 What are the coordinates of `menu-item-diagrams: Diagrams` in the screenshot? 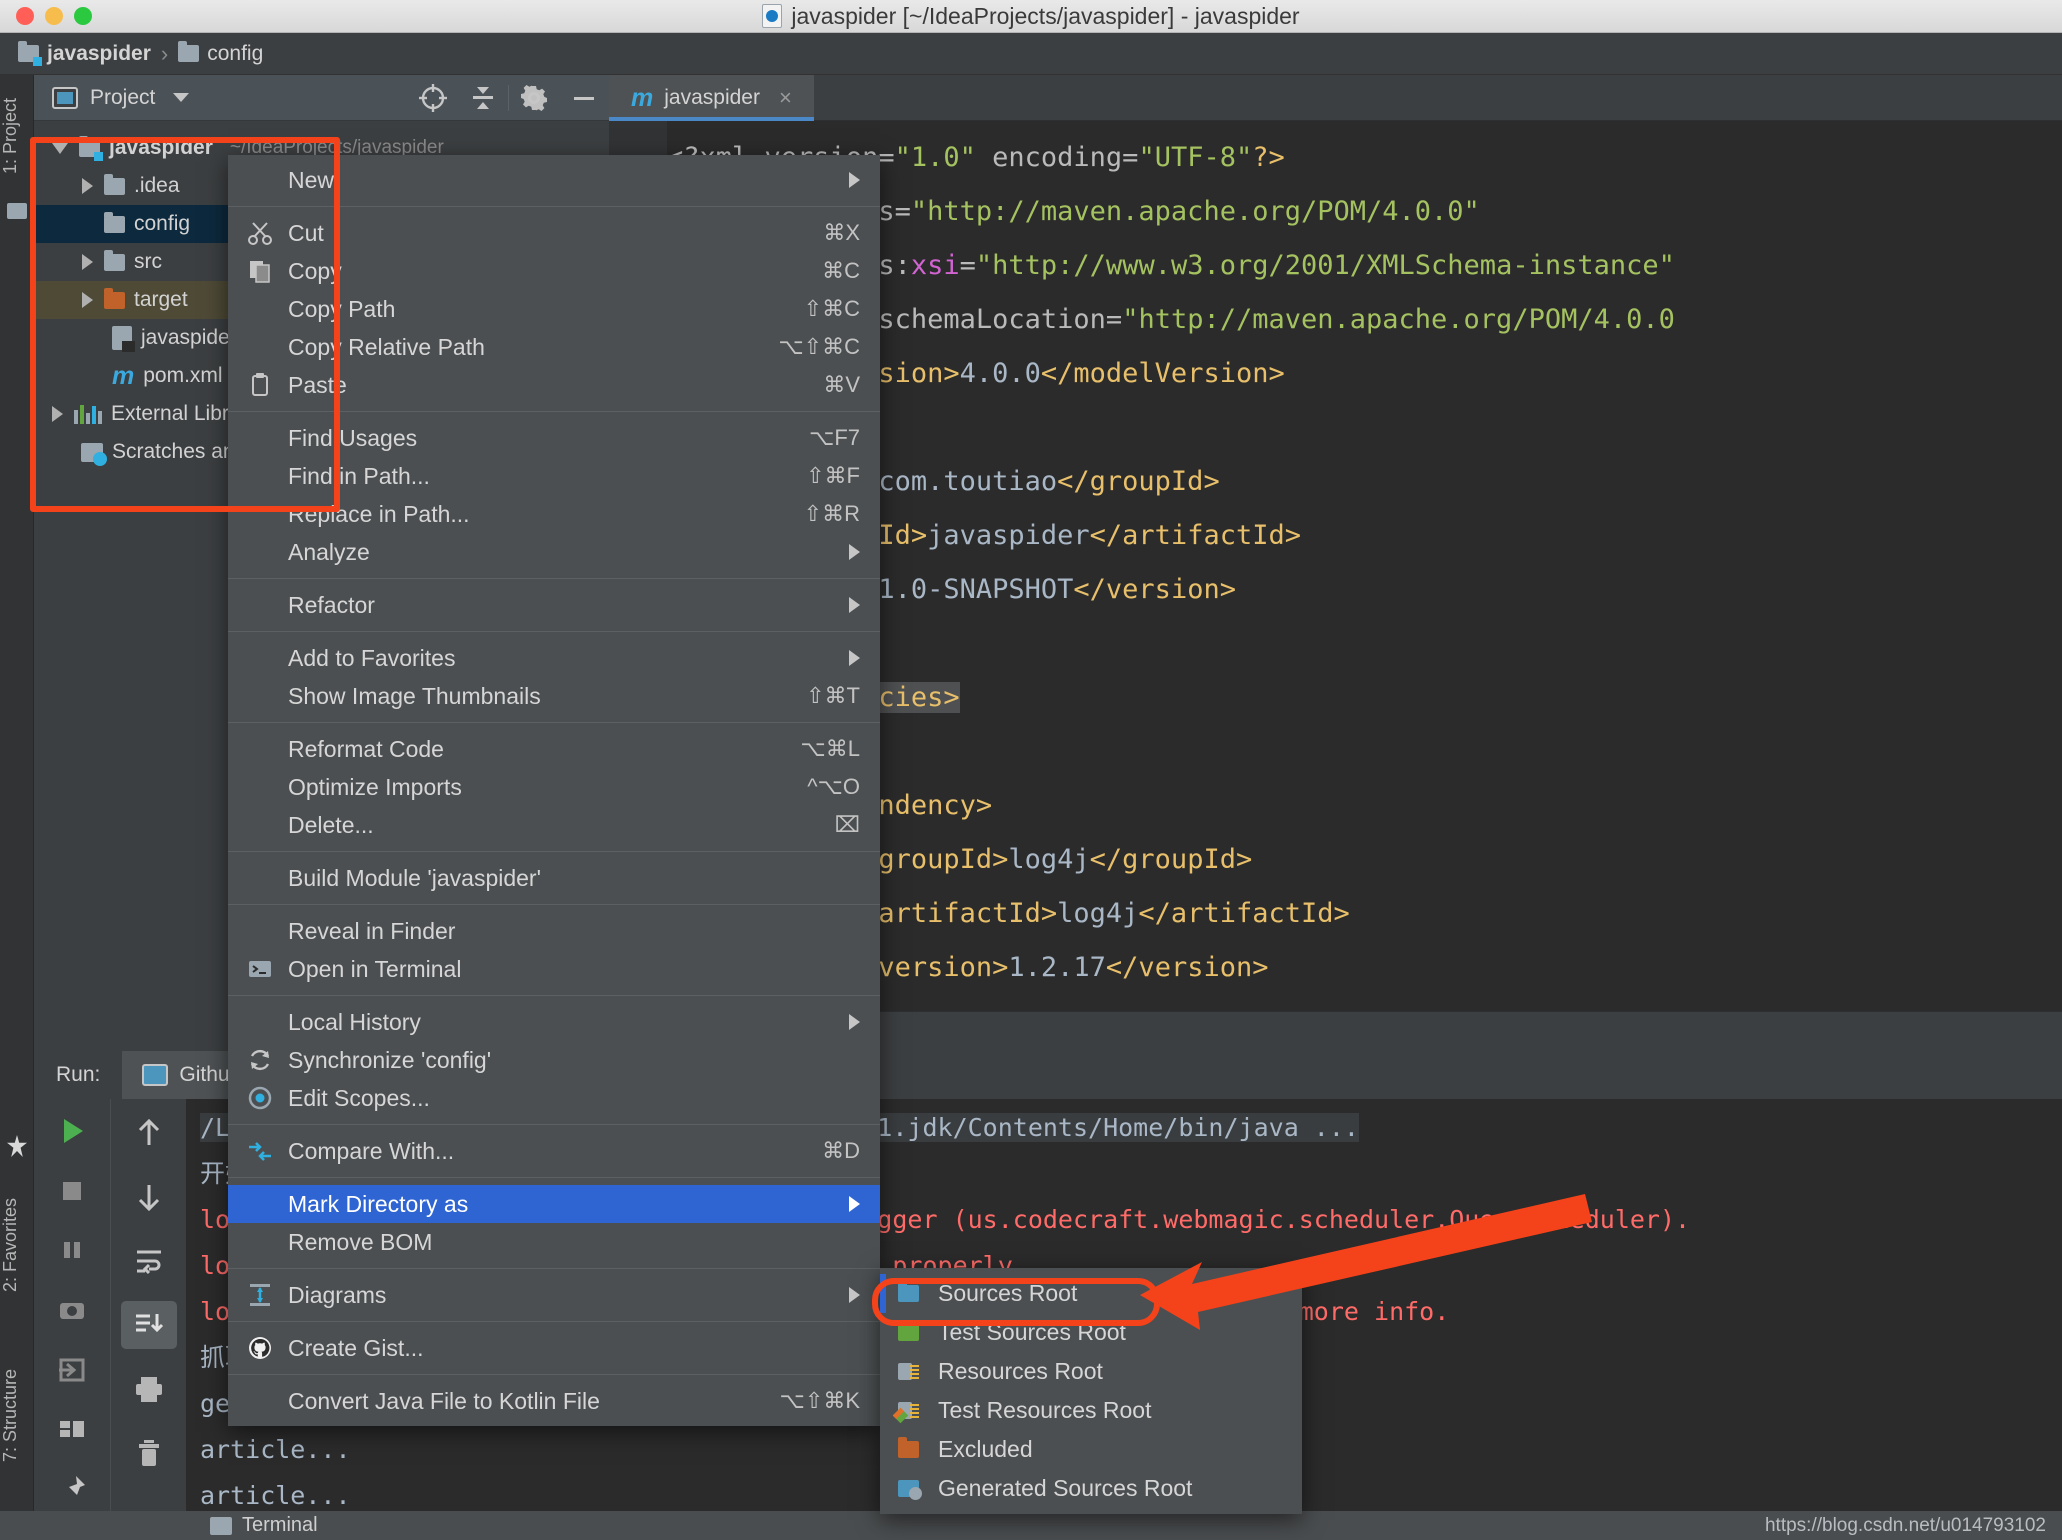 It's located at (554, 1295).